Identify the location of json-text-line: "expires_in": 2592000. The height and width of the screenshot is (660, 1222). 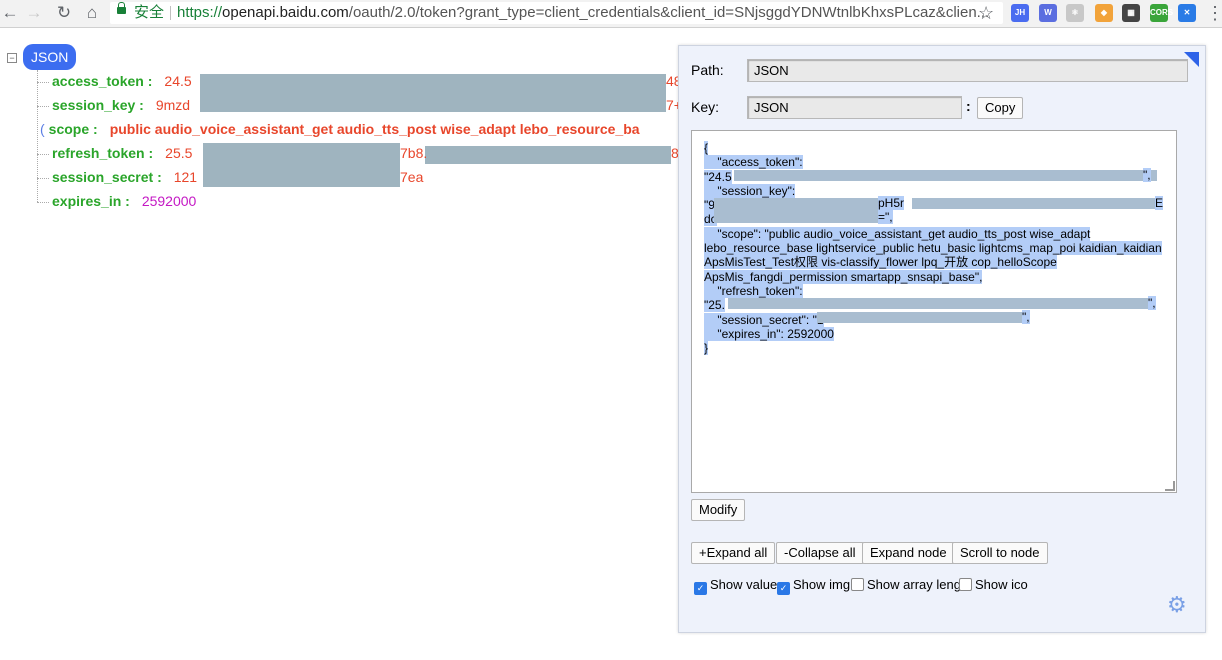
(769, 333).